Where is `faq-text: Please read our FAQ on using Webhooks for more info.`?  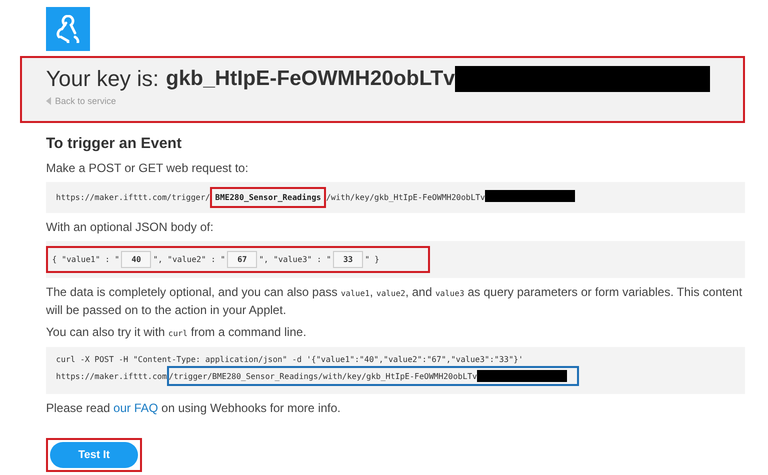 faq-text: Please read our FAQ on using Webhooks for more info. is located at coordinates (194, 408).